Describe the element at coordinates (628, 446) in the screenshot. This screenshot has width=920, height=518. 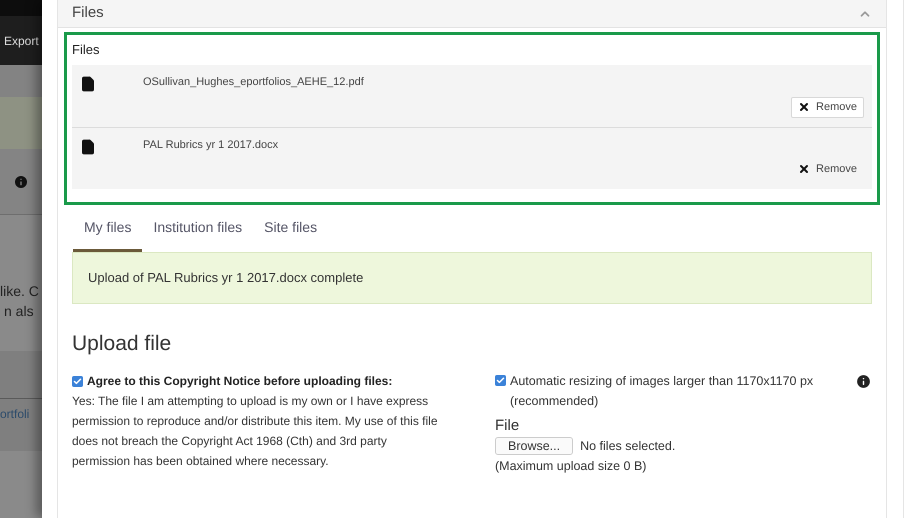
I see `file-status: No files selected.` at that location.